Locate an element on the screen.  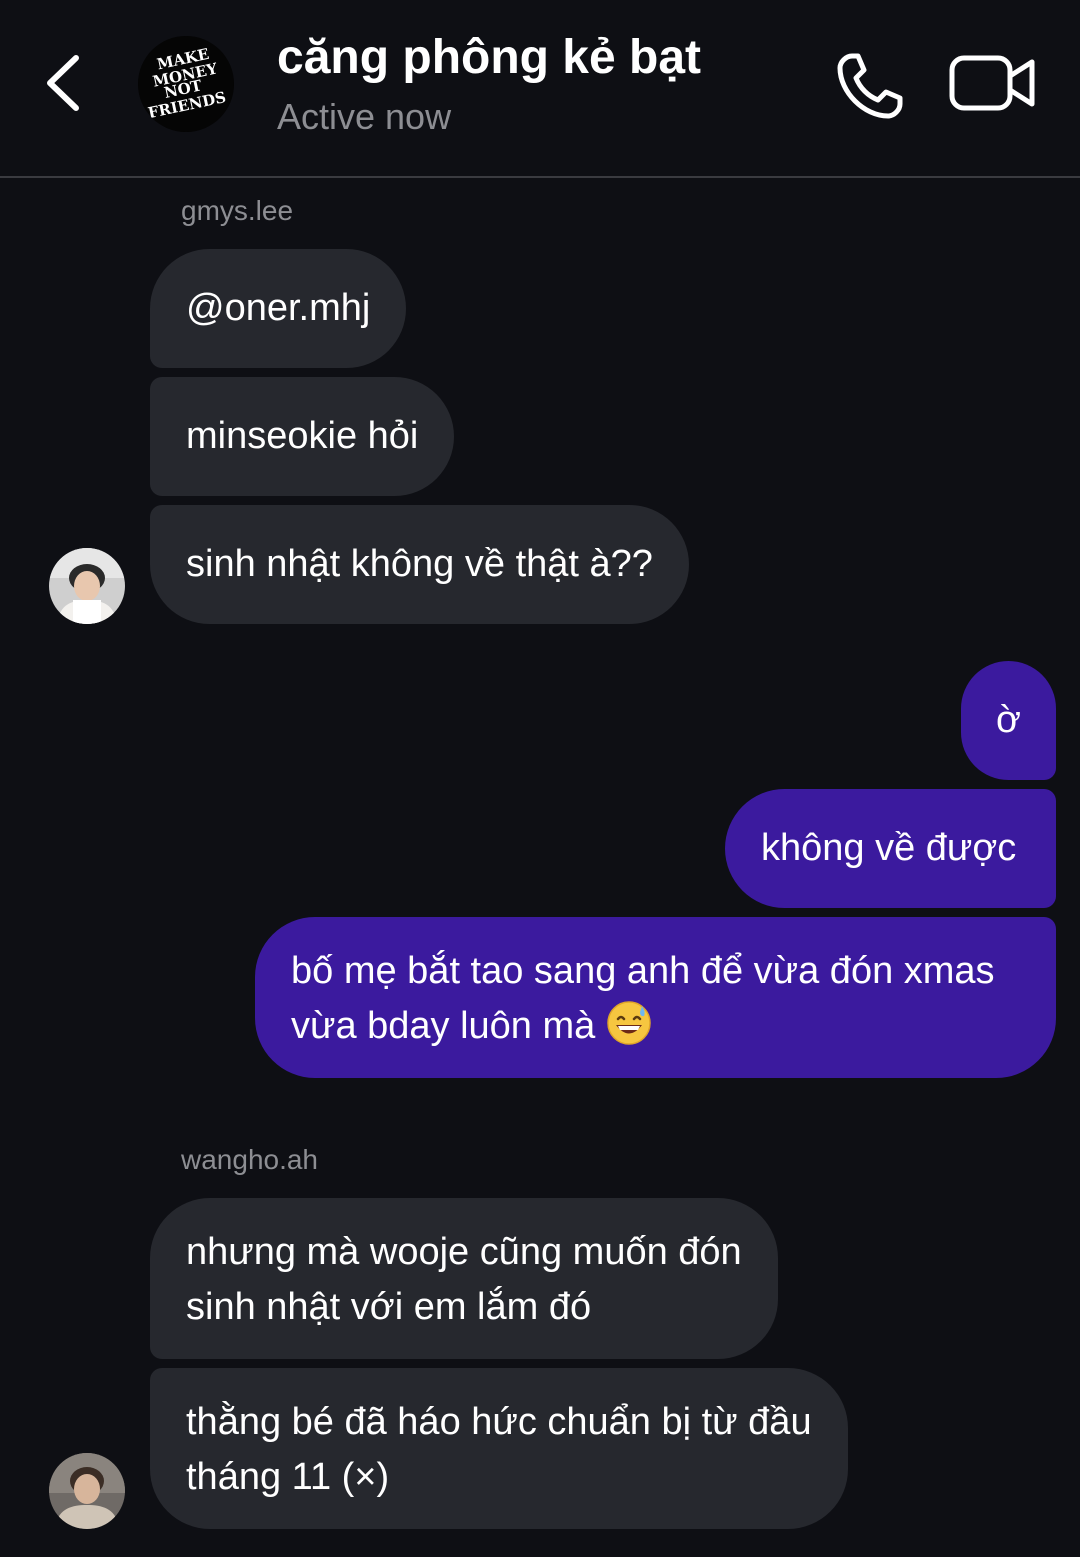
video-camera-icon is located at coordinates (992, 83).